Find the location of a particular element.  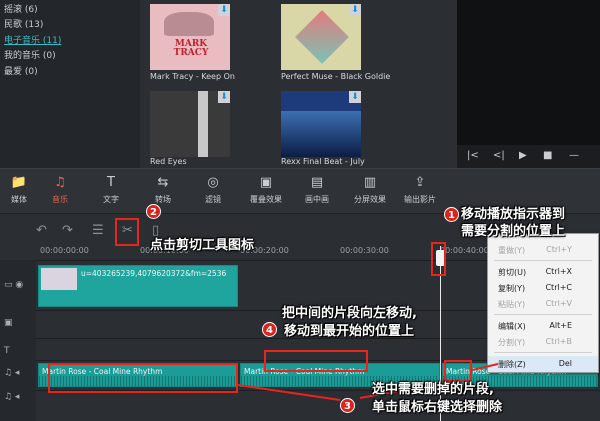

step3-caption-line2: 单击鼠标右键选择删除 is located at coordinates (437, 407).